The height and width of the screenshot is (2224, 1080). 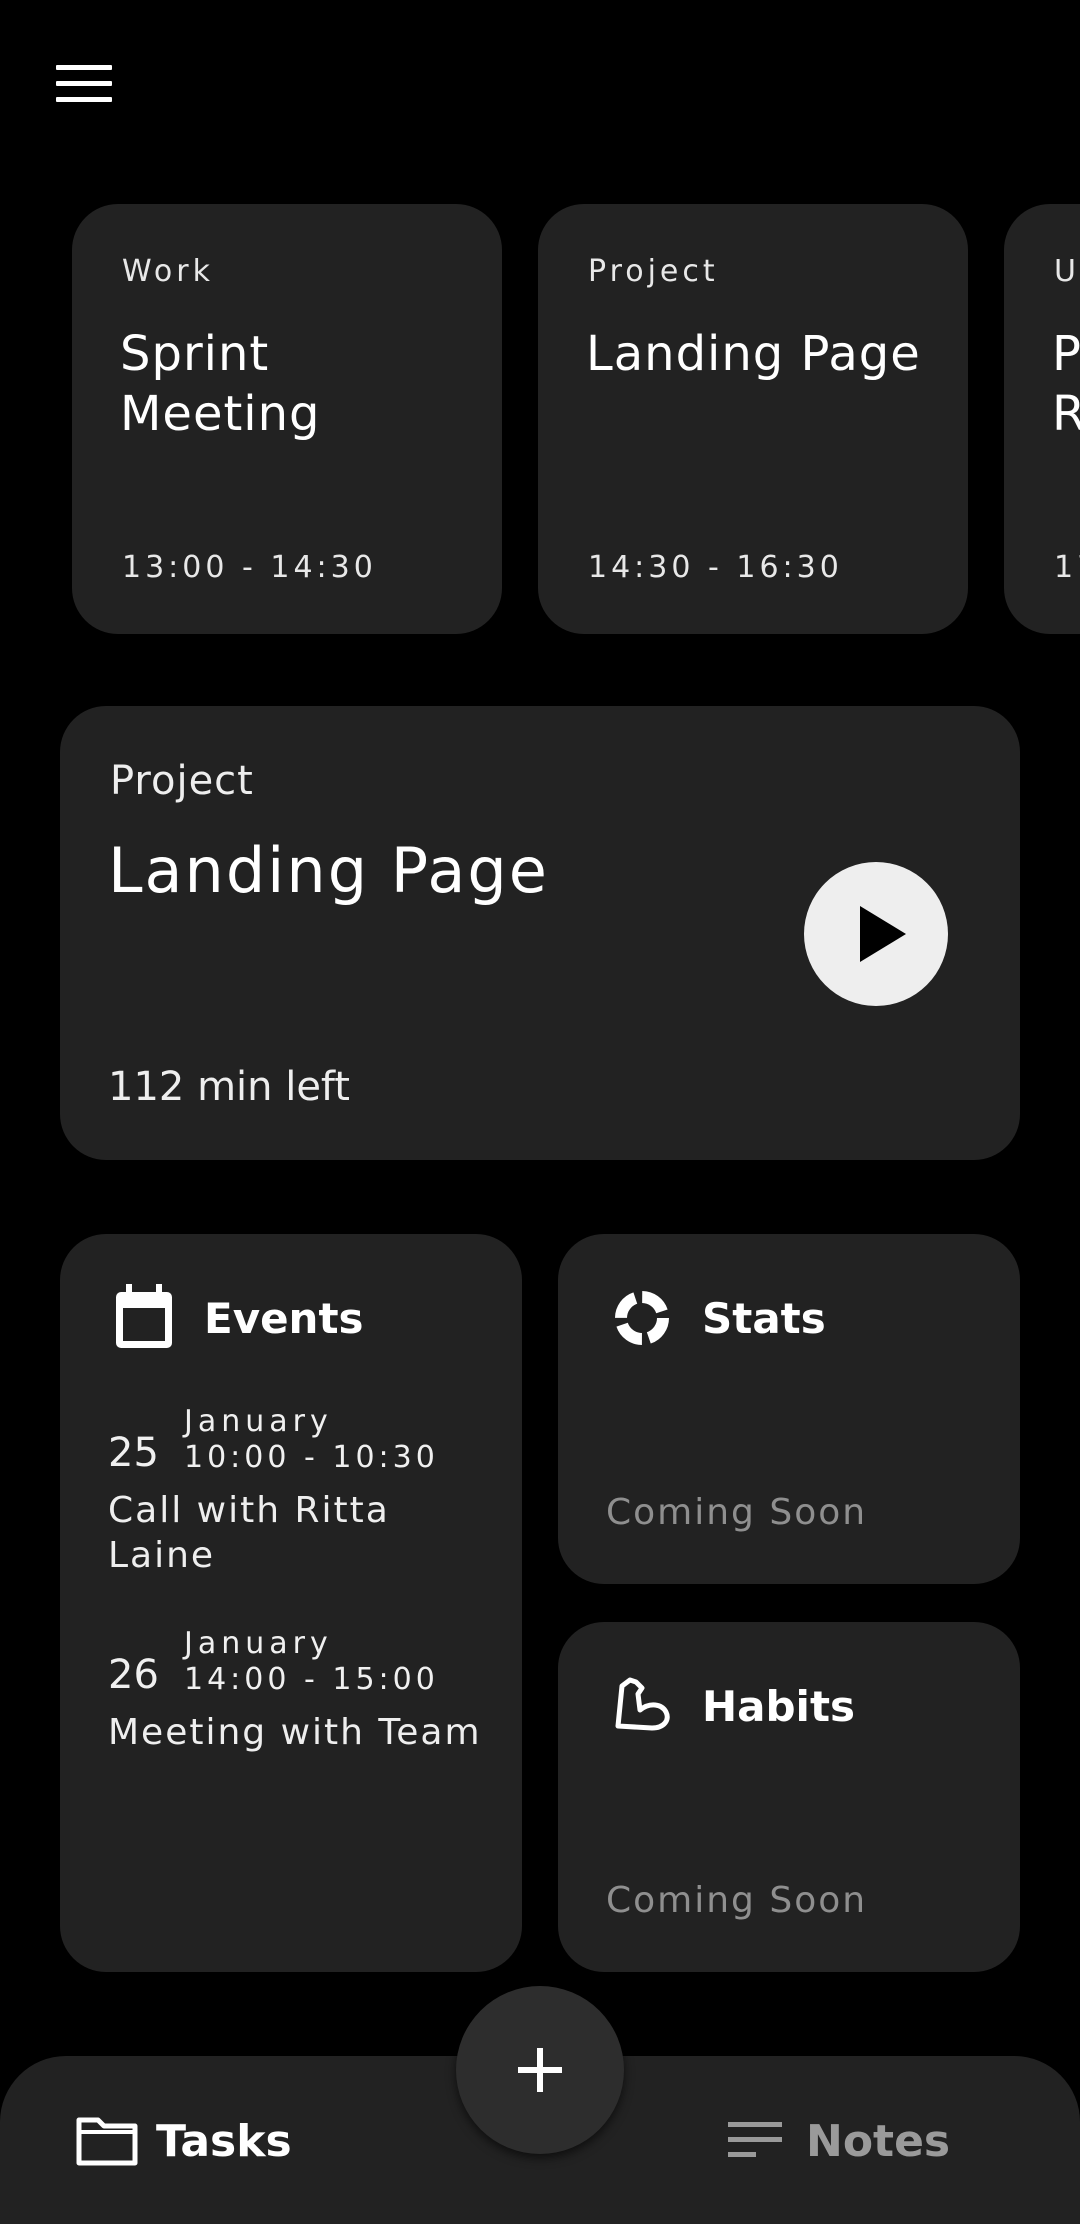 What do you see at coordinates (878, 2141) in the screenshot?
I see `nav-notes-label: Notes` at bounding box center [878, 2141].